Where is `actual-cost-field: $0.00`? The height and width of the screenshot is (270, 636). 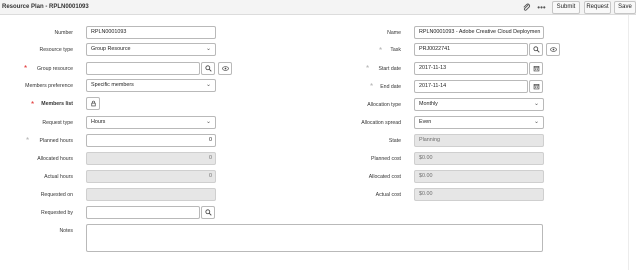 actual-cost-field: $0.00 is located at coordinates (479, 194).